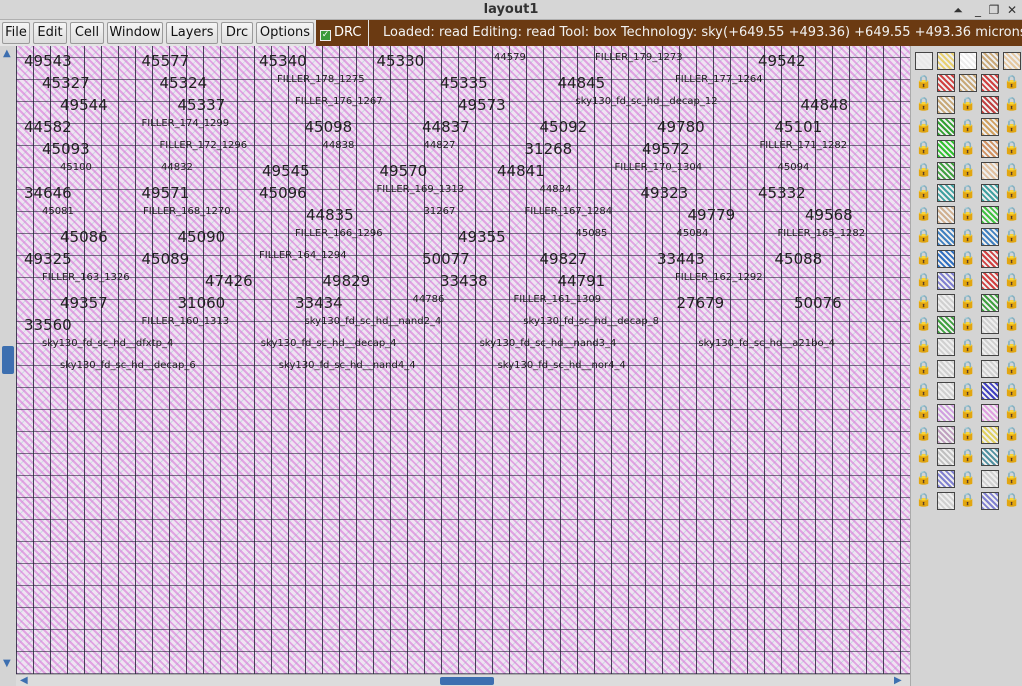 The width and height of the screenshot is (1022, 686). What do you see at coordinates (898, 680) in the screenshot?
I see `scroll-right-arrow-icon: ▶` at bounding box center [898, 680].